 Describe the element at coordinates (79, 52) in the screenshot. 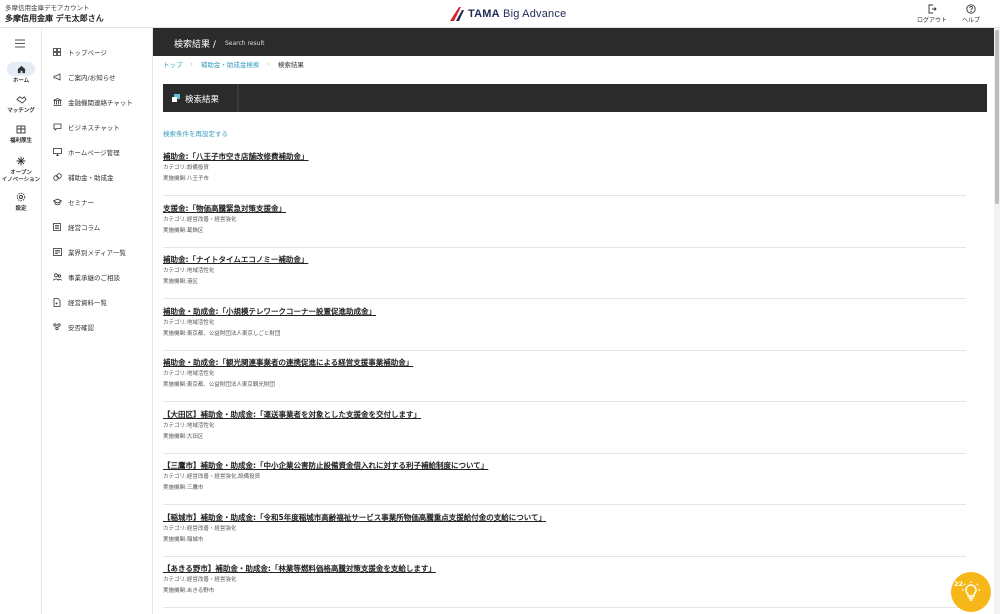

I see `sidebar-item-top-page: トップページ` at that location.